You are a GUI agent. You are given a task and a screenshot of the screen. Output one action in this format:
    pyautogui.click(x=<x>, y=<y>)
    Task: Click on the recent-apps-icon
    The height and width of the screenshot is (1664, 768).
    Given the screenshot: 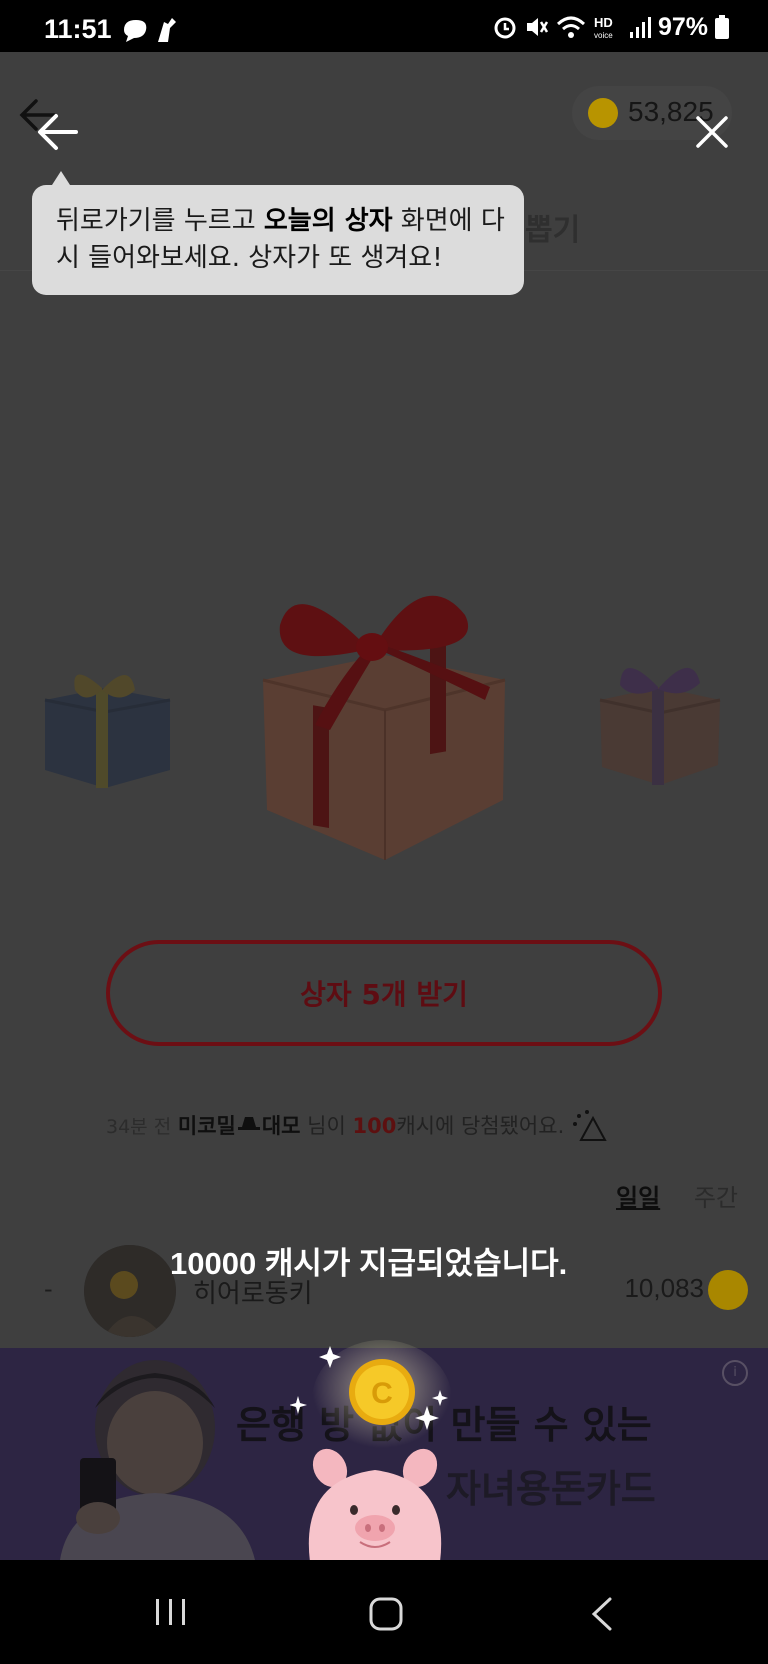 What is the action you would take?
    pyautogui.click(x=171, y=1612)
    